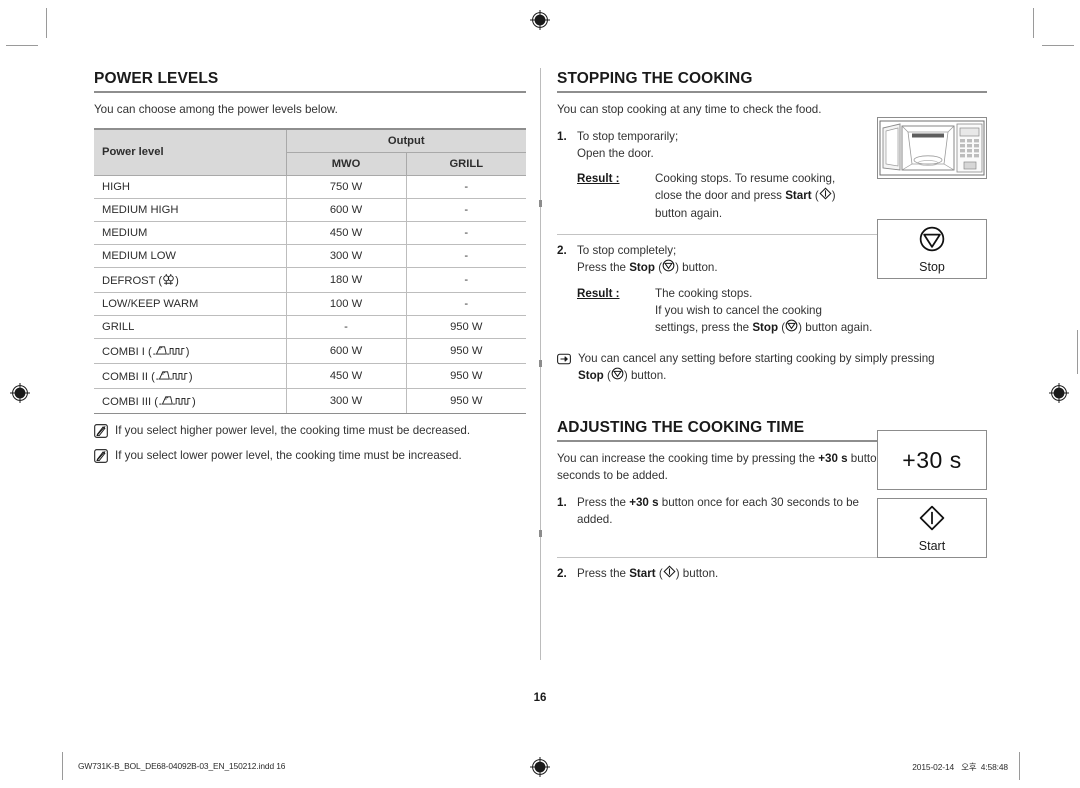 Image resolution: width=1080 pixels, height=788 pixels. What do you see at coordinates (346, 187) in the screenshot?
I see `cell-mwo: 750 W` at bounding box center [346, 187].